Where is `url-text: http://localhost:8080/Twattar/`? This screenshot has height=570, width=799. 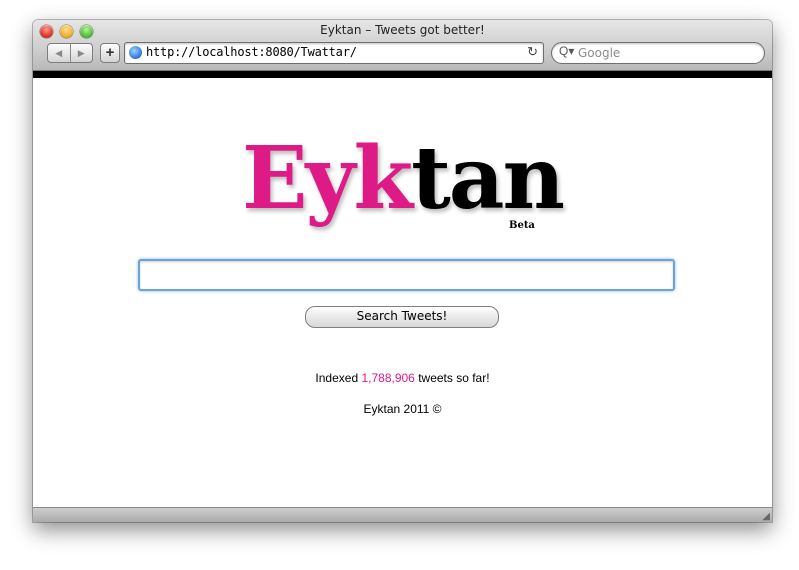 url-text: http://localhost:8080/Twattar/ is located at coordinates (251, 52).